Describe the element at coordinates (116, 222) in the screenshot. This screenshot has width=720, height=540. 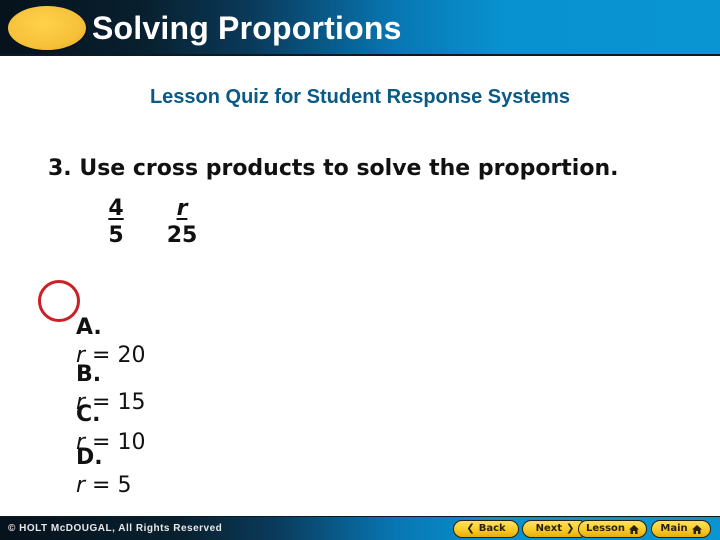
I see `fraction-left: 4 5` at that location.